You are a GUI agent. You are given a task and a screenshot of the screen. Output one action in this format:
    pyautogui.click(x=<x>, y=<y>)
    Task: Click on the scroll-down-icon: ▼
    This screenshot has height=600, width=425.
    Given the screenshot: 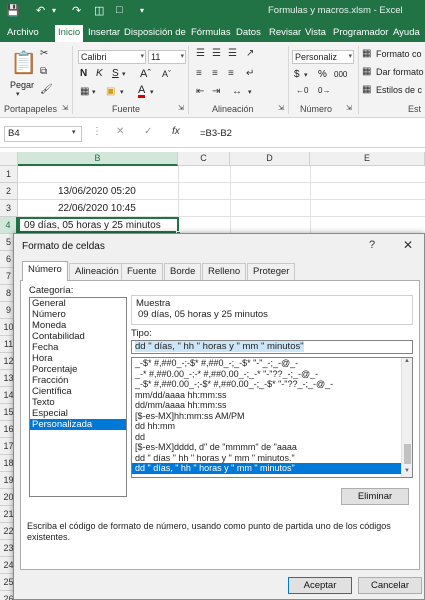 What is the action you would take?
    pyautogui.click(x=407, y=471)
    